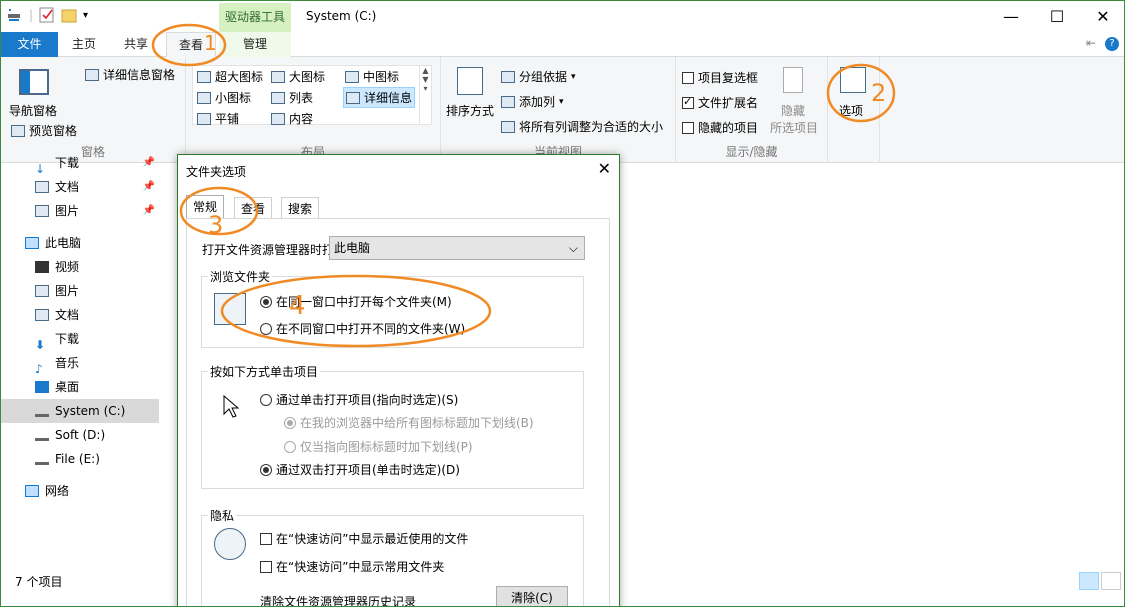 Image resolution: width=1125 pixels, height=607 pixels. Describe the element at coordinates (582, 126) in the screenshot. I see `fit-columns-button: 将所有列调整为合适的大小` at that location.